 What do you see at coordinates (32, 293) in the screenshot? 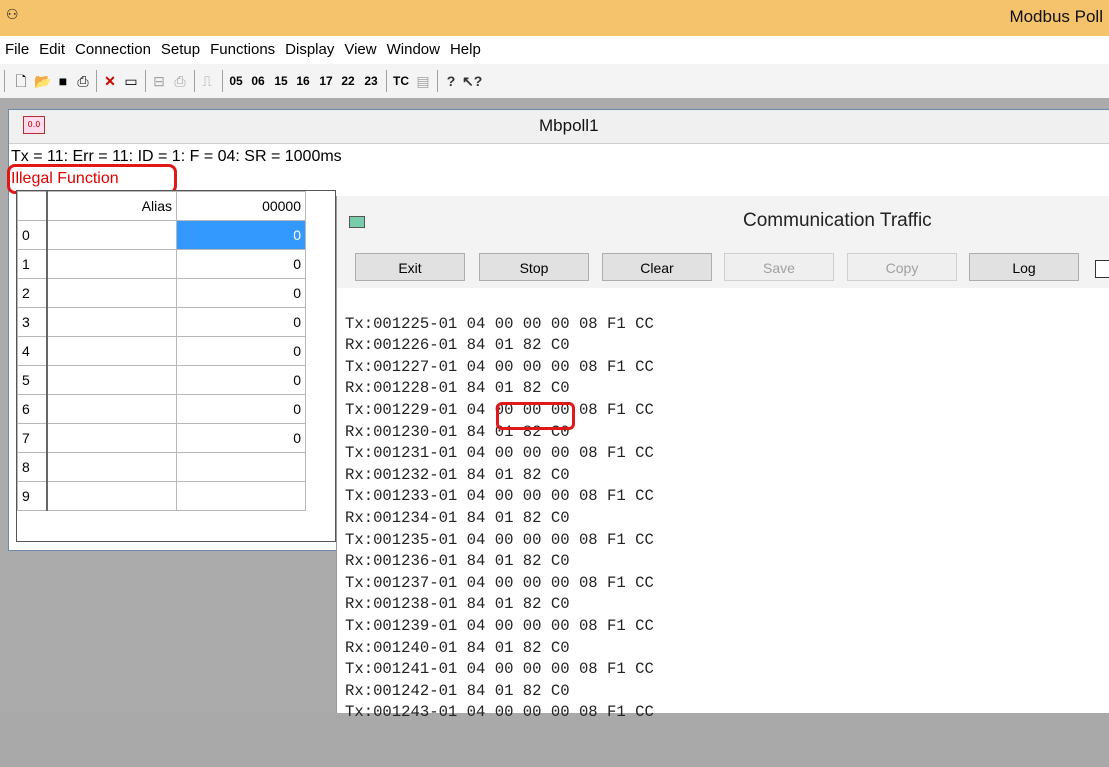
I see `row-index: 2` at bounding box center [32, 293].